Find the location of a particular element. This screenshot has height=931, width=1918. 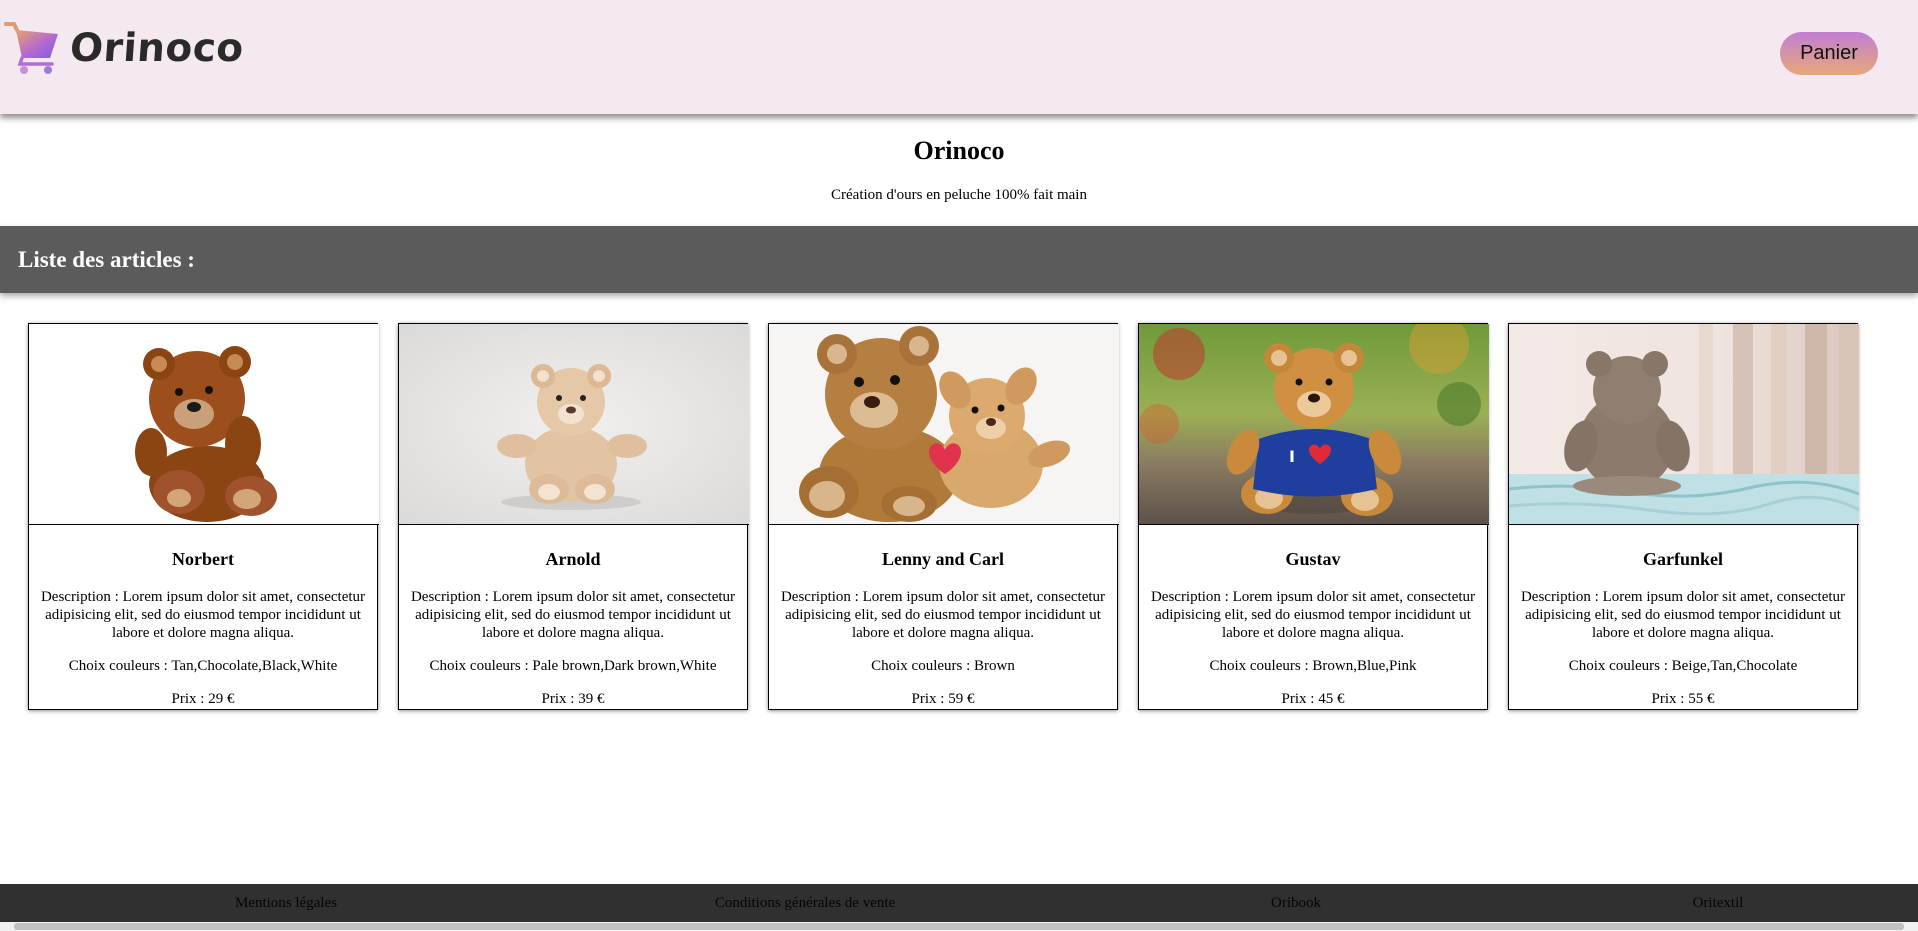

footer-link-terms: Conditions générales de vente is located at coordinates (805, 903).